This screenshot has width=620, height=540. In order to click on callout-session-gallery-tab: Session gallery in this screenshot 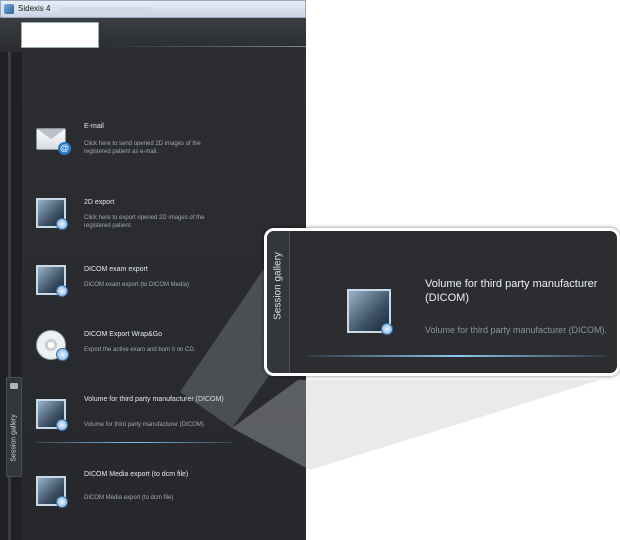, I will do `click(278, 302)`.